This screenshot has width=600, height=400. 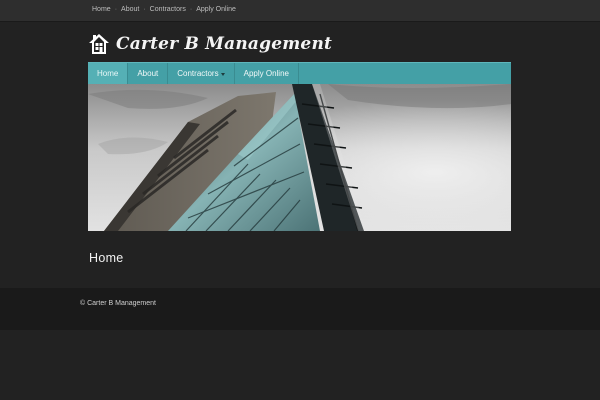 I want to click on site-title: Carter B Management, so click(x=224, y=44).